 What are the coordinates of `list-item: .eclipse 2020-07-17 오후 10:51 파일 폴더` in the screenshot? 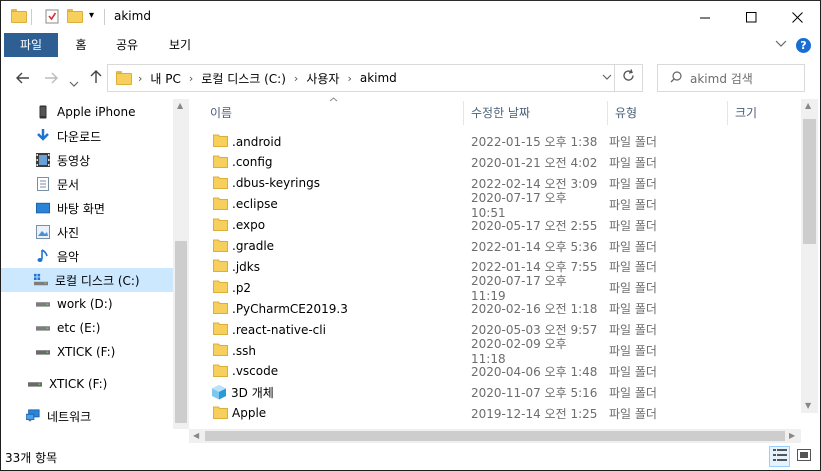 It's located at (502, 205).